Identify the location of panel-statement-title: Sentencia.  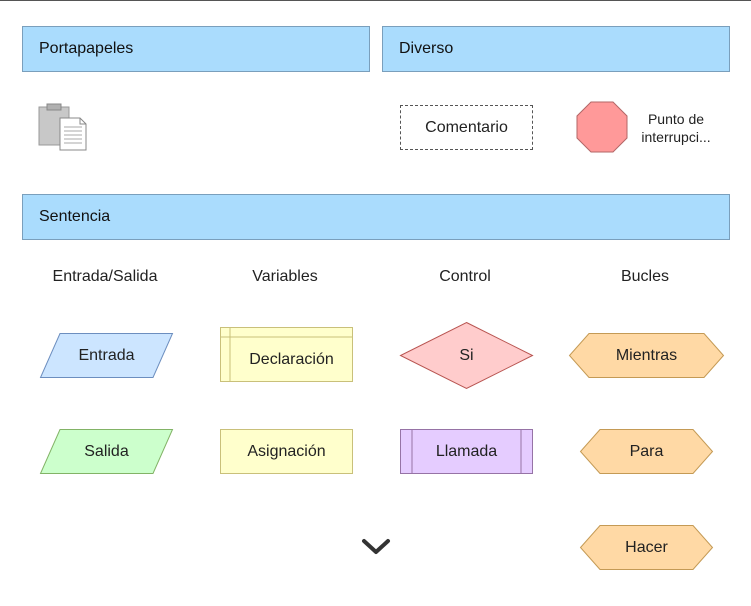
(75, 216).